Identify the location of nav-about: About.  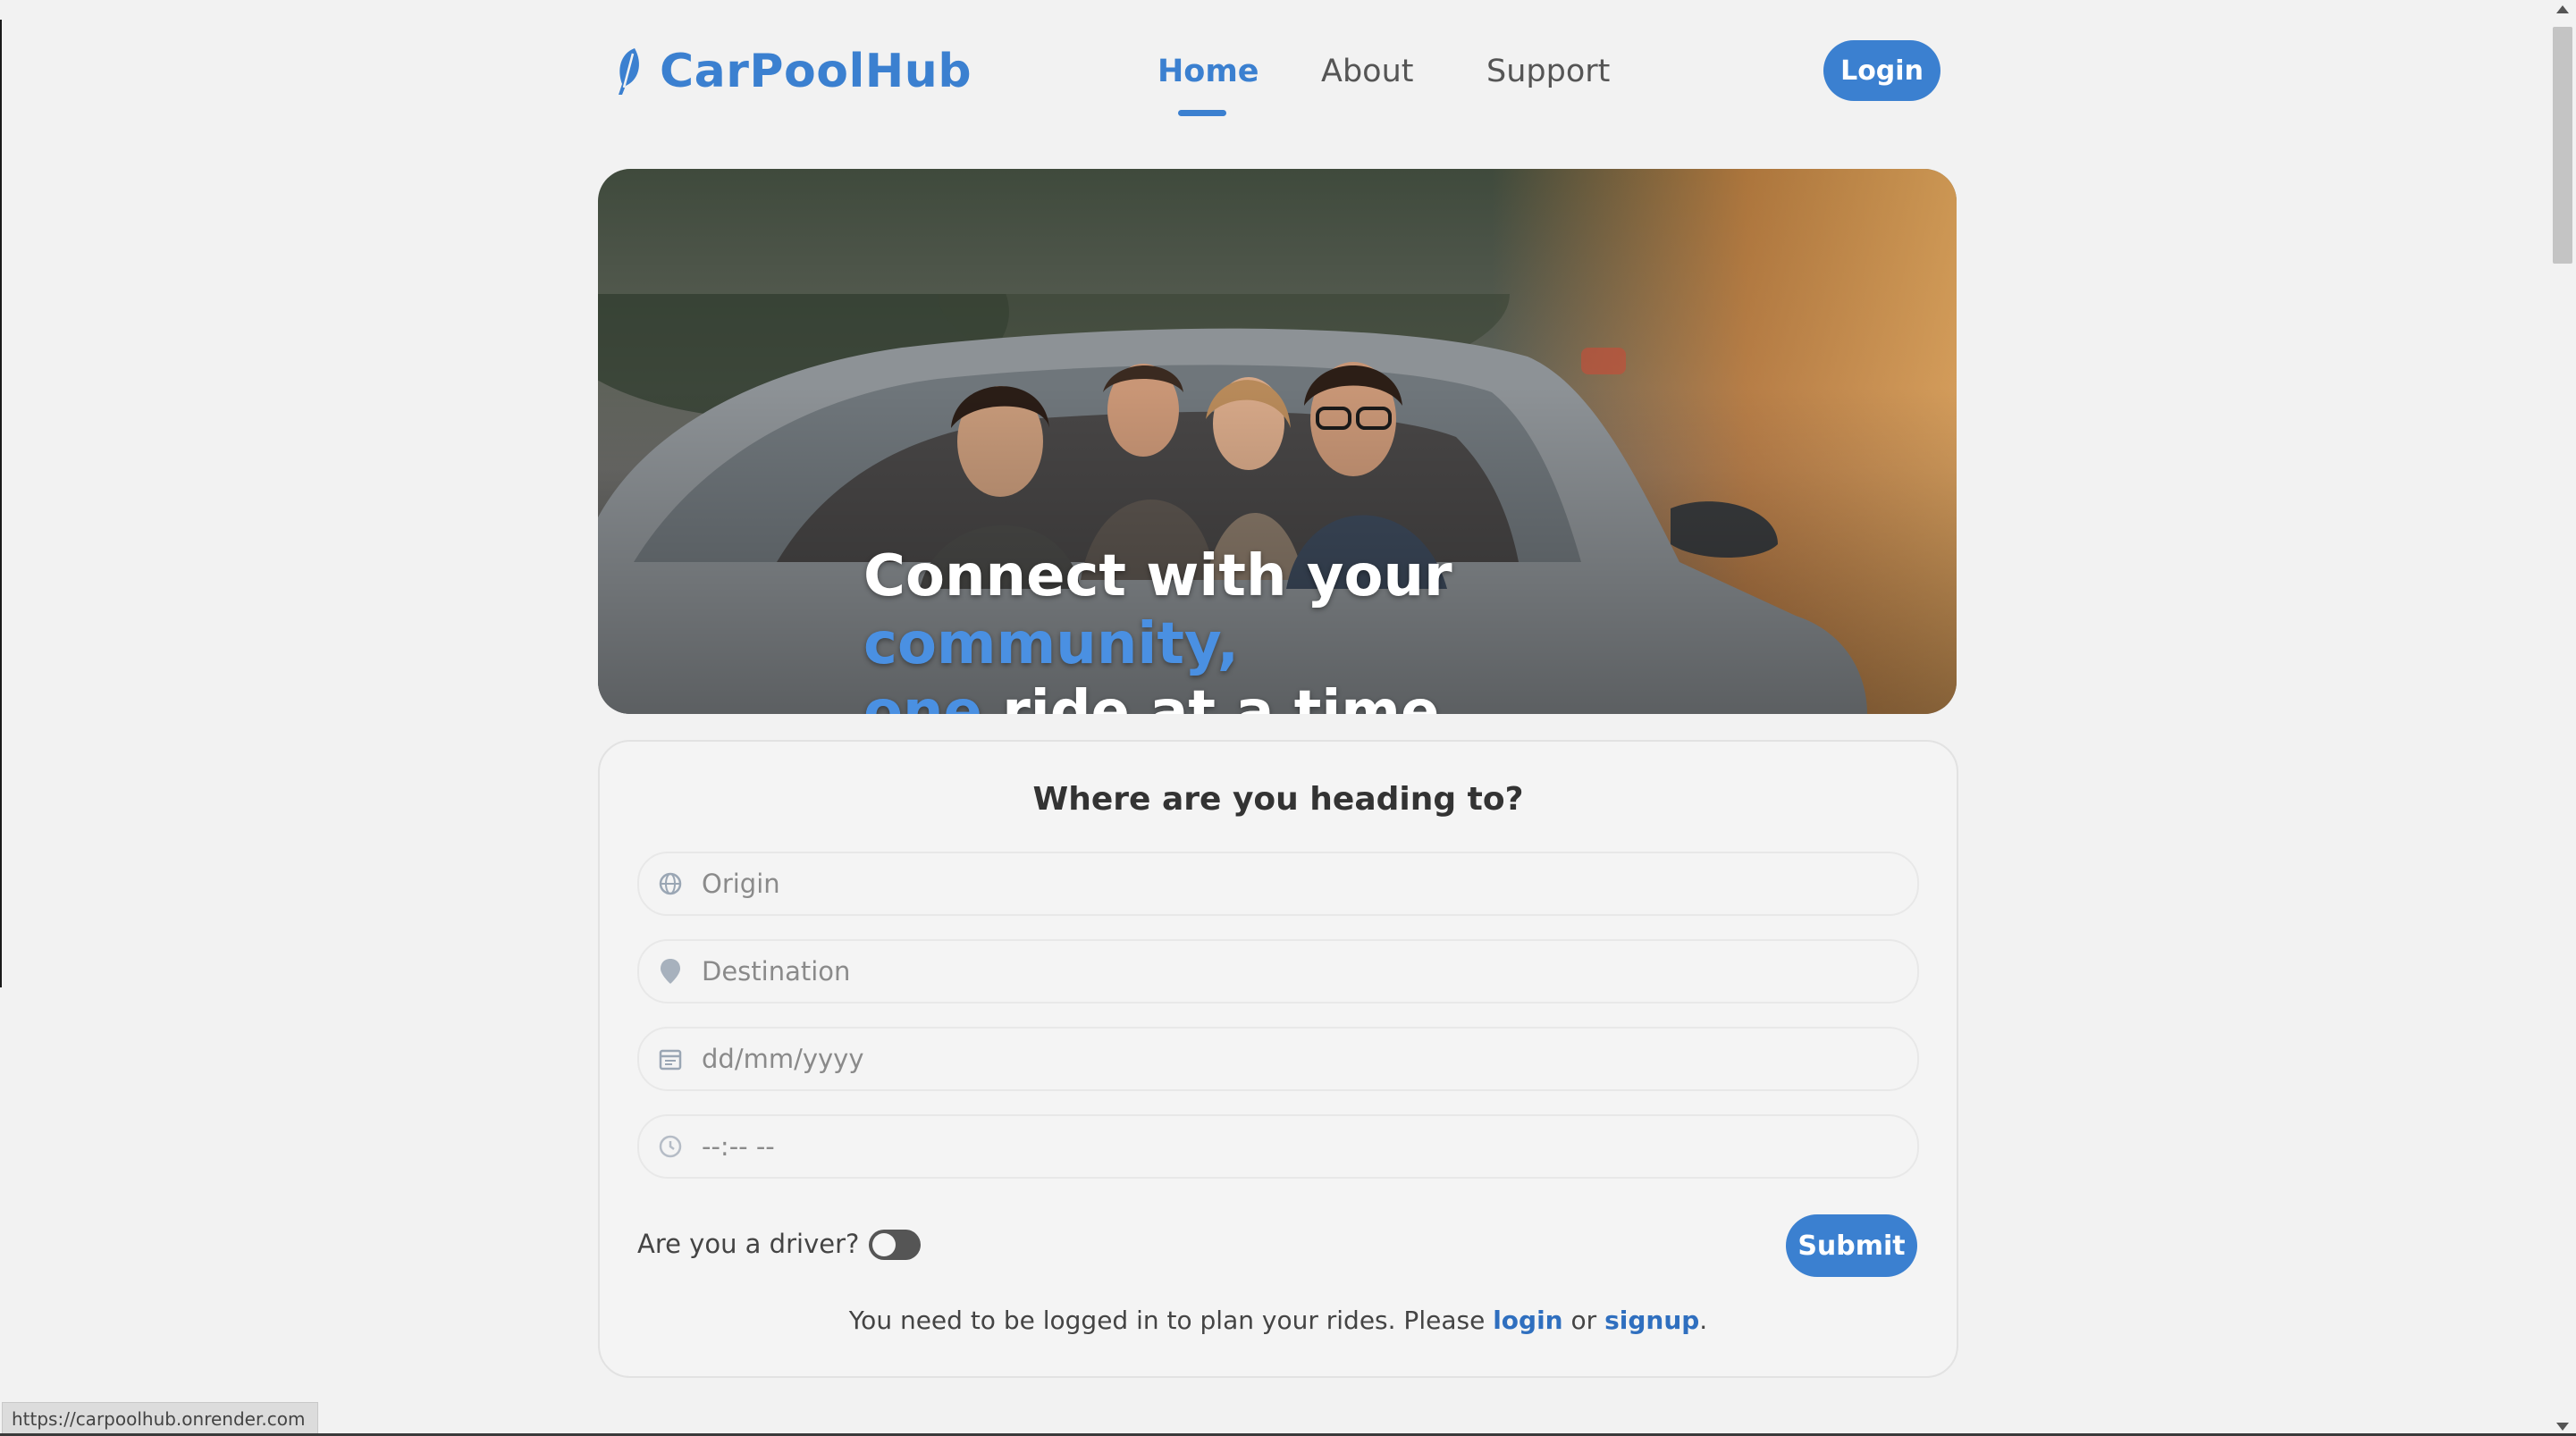
(1367, 71).